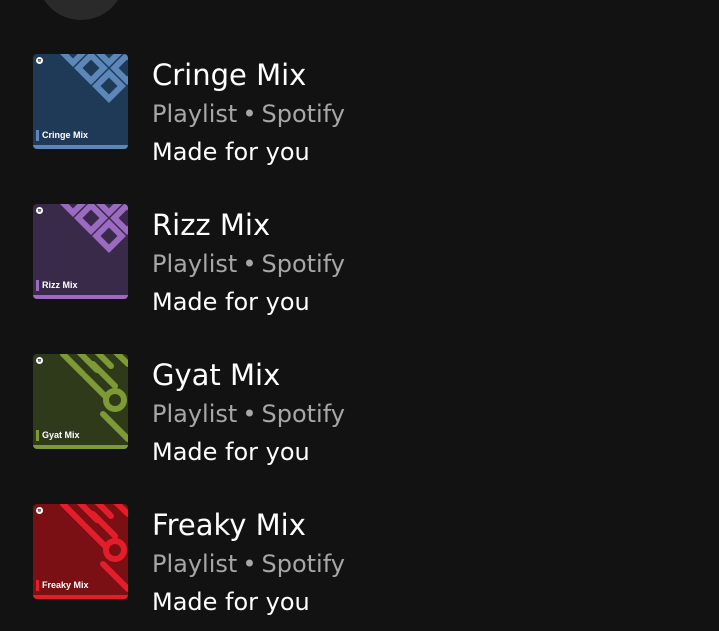 The image size is (719, 631). What do you see at coordinates (216, 375) in the screenshot?
I see `playlist-title: Gyat Mix` at bounding box center [216, 375].